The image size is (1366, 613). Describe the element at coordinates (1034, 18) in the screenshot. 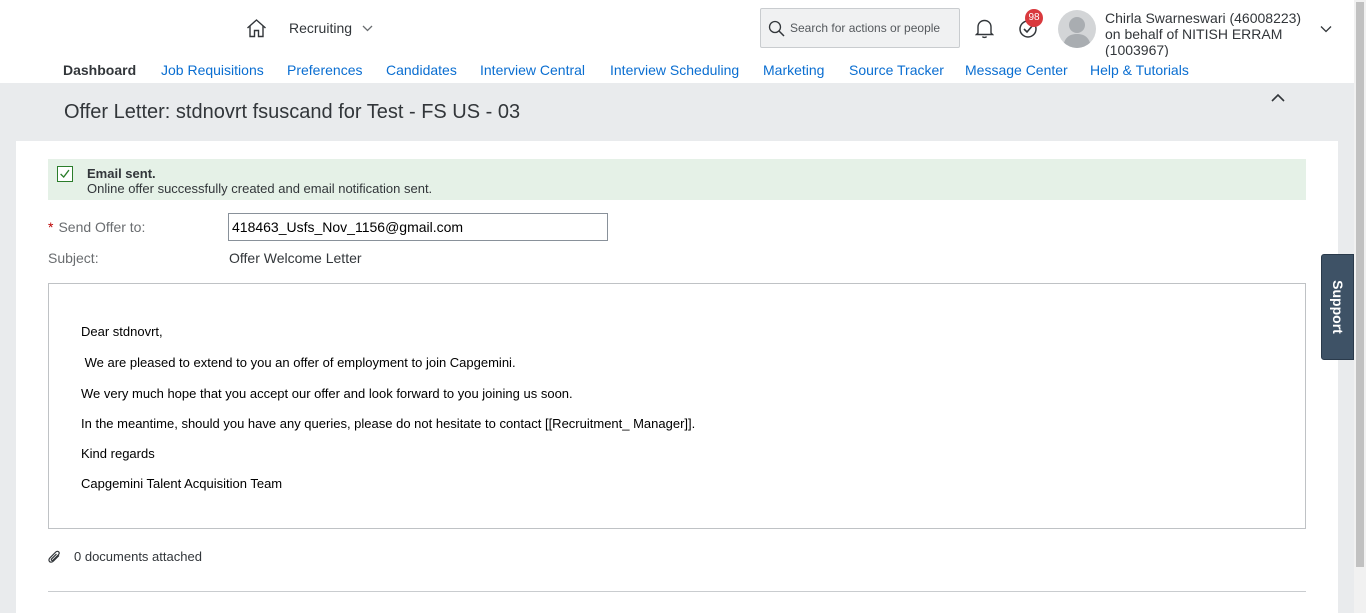

I see `todo-count-badge: 98` at that location.